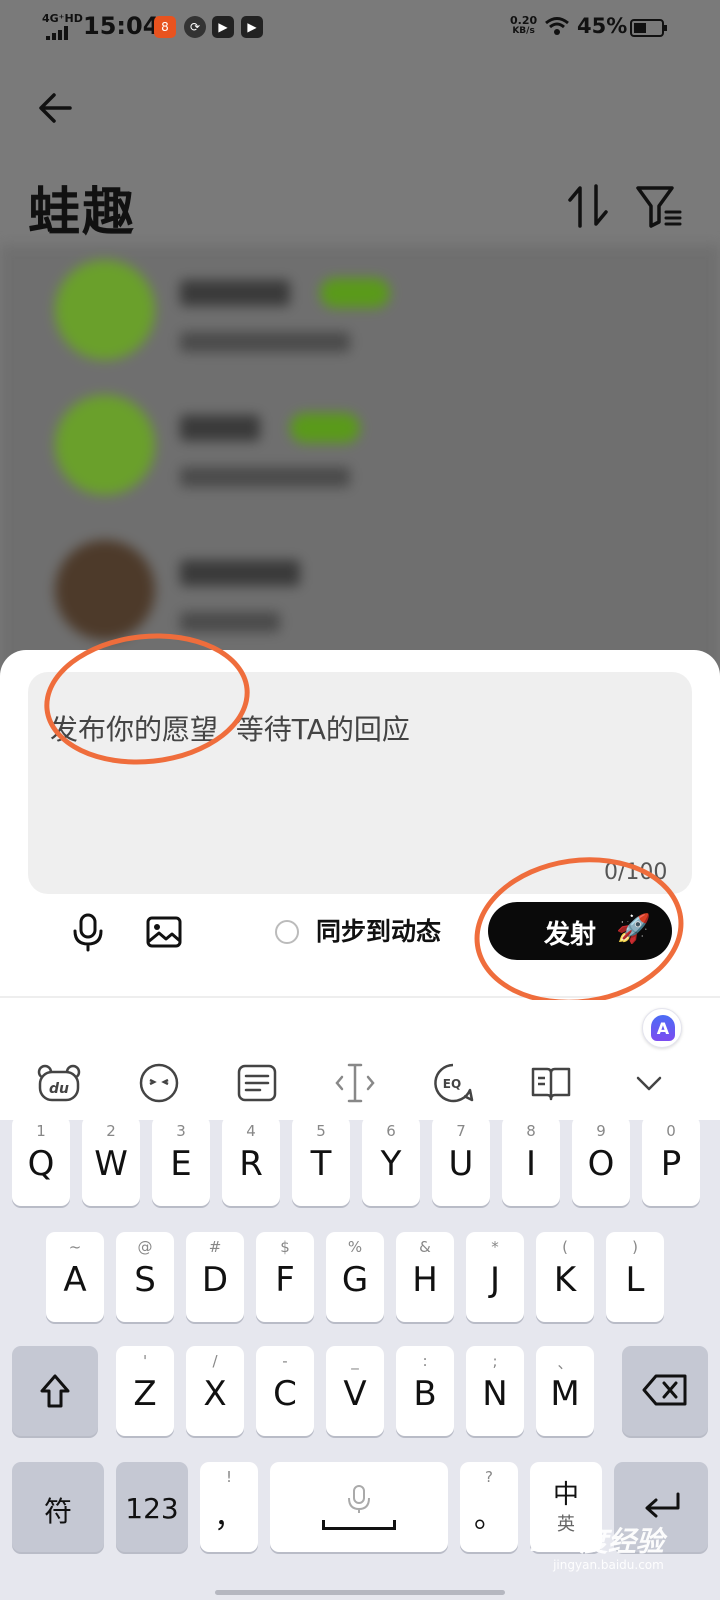 The image size is (720, 1600). I want to click on key-i: 8I, so click(531, 1161).